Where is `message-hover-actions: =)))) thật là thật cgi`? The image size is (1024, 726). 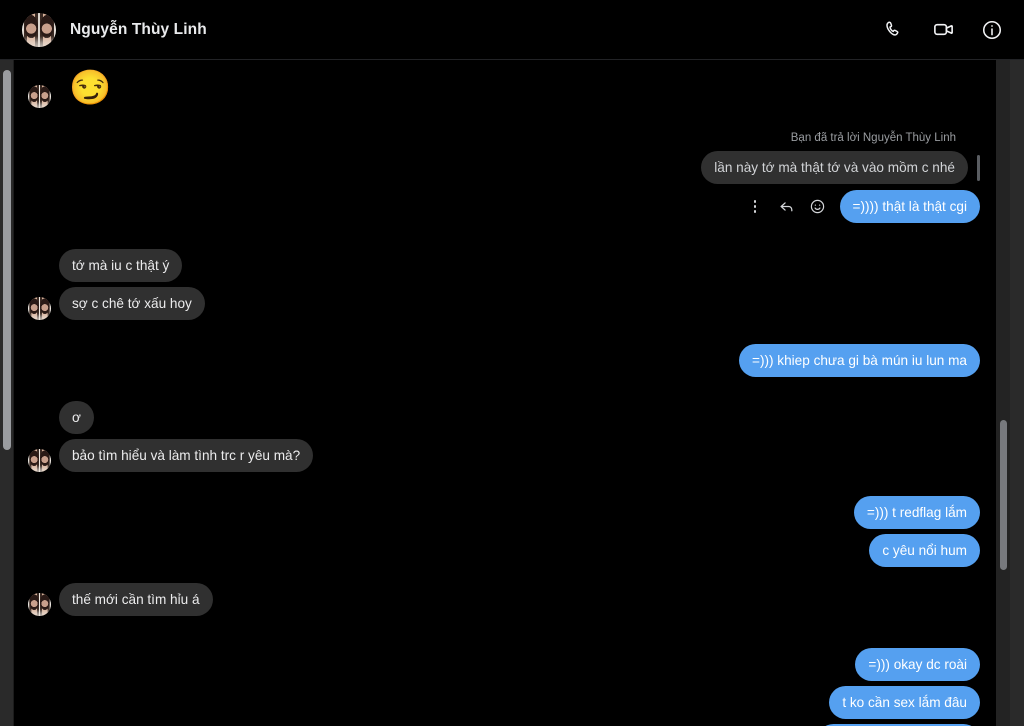
message-hover-actions: =)))) thật là thật cgi is located at coordinates (504, 206).